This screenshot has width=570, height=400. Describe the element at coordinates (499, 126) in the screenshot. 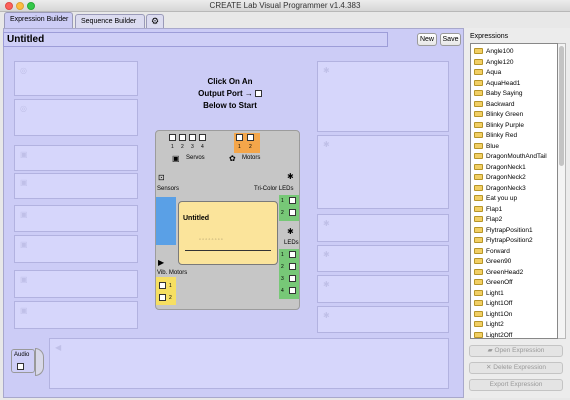

I see `expression-list-item: Blinky Purple` at that location.